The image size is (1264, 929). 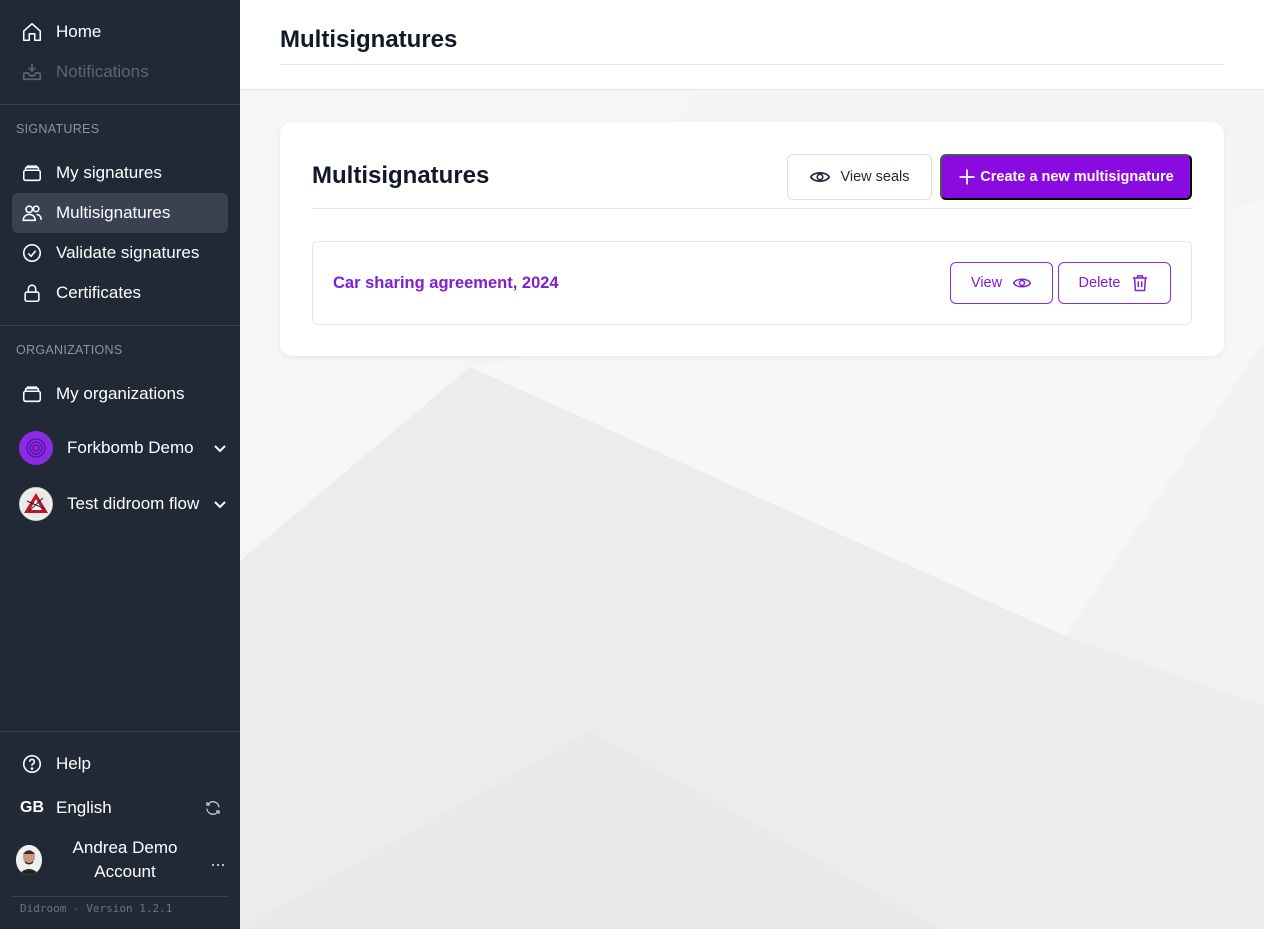 I want to click on check-circle-icon, so click(x=32, y=253).